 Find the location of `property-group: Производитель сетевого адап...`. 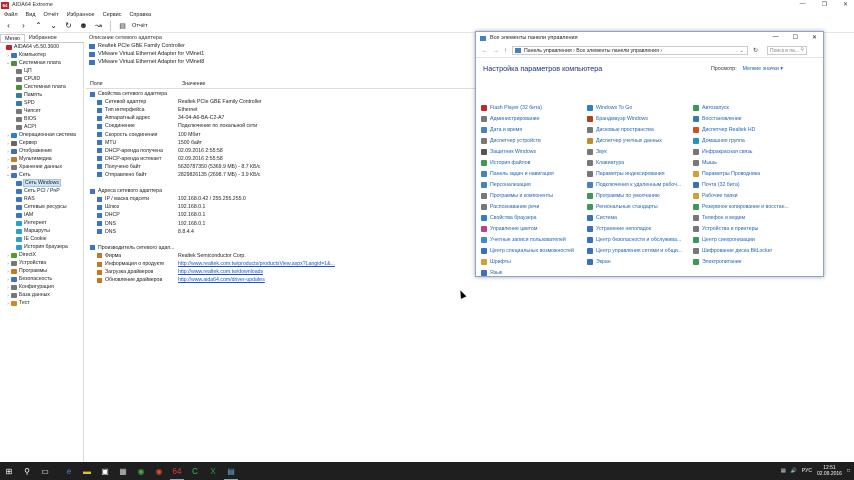

property-group: Производитель сетевого адап... is located at coordinates (281, 248).